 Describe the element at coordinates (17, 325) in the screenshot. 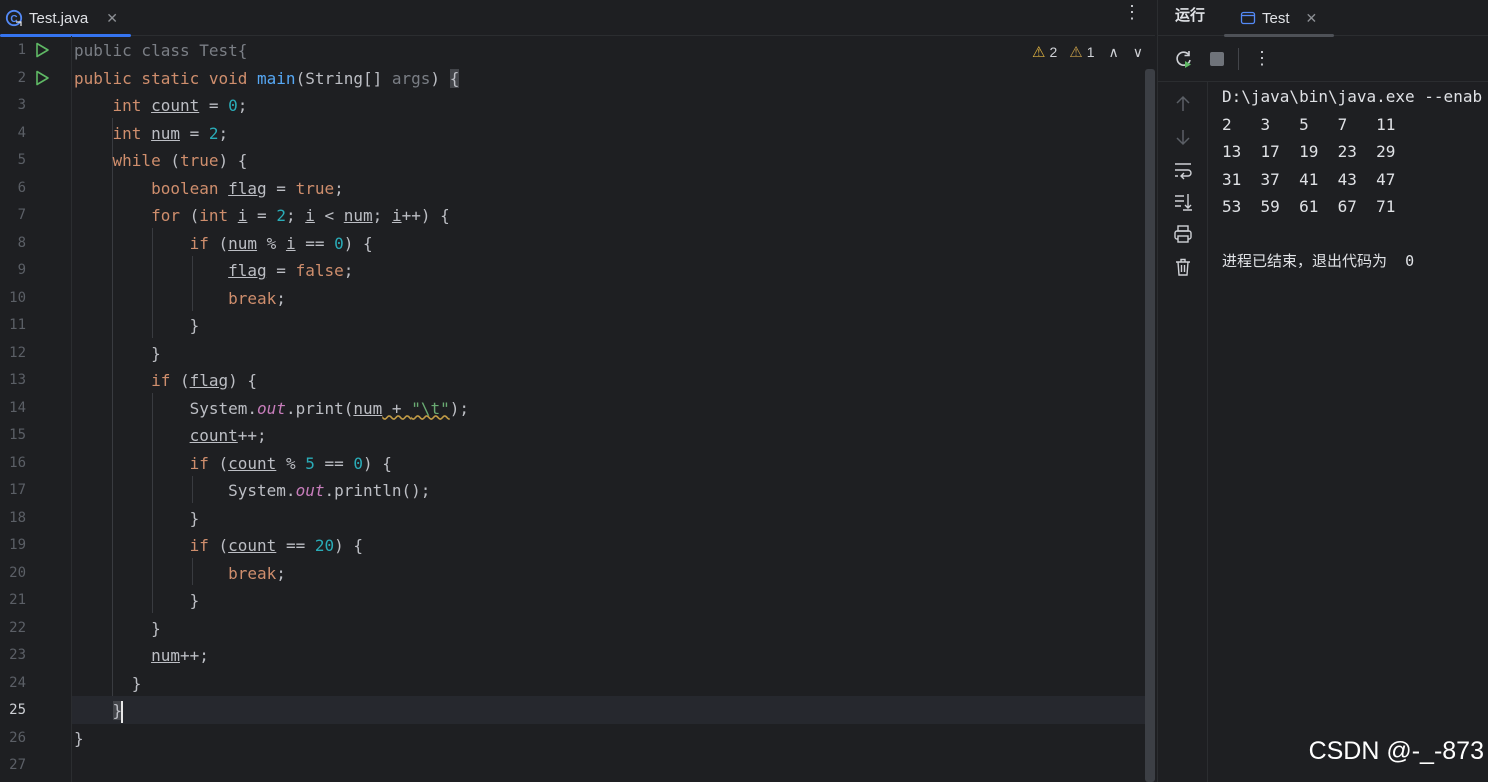

I see `line-number: 11` at that location.